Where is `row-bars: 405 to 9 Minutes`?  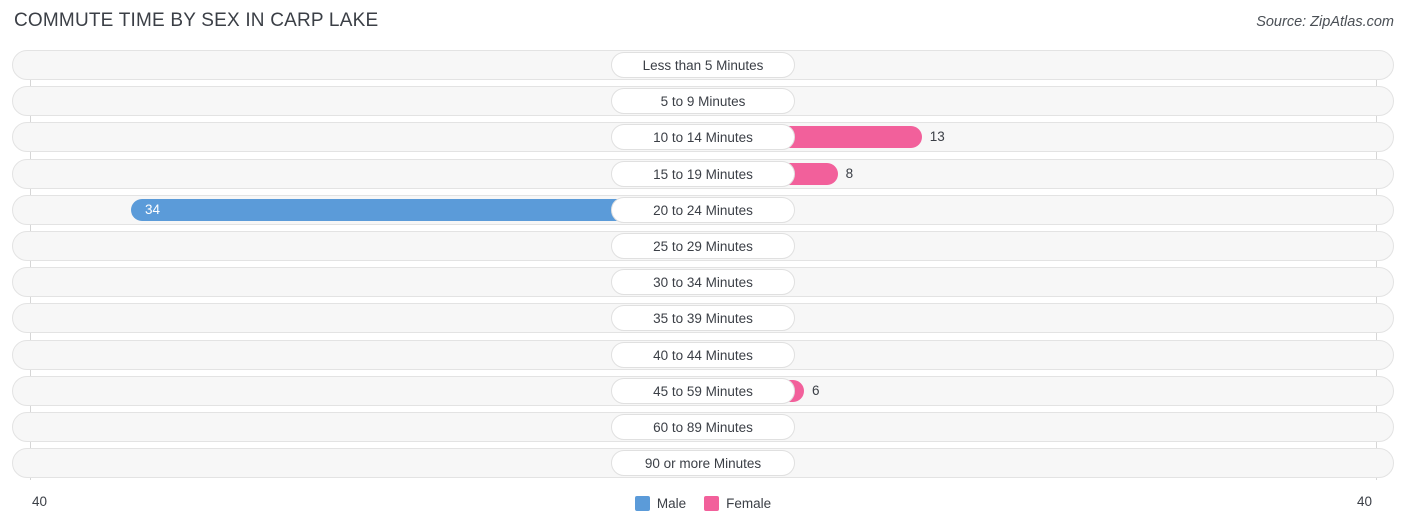 row-bars: 405 to 9 Minutes is located at coordinates (703, 101).